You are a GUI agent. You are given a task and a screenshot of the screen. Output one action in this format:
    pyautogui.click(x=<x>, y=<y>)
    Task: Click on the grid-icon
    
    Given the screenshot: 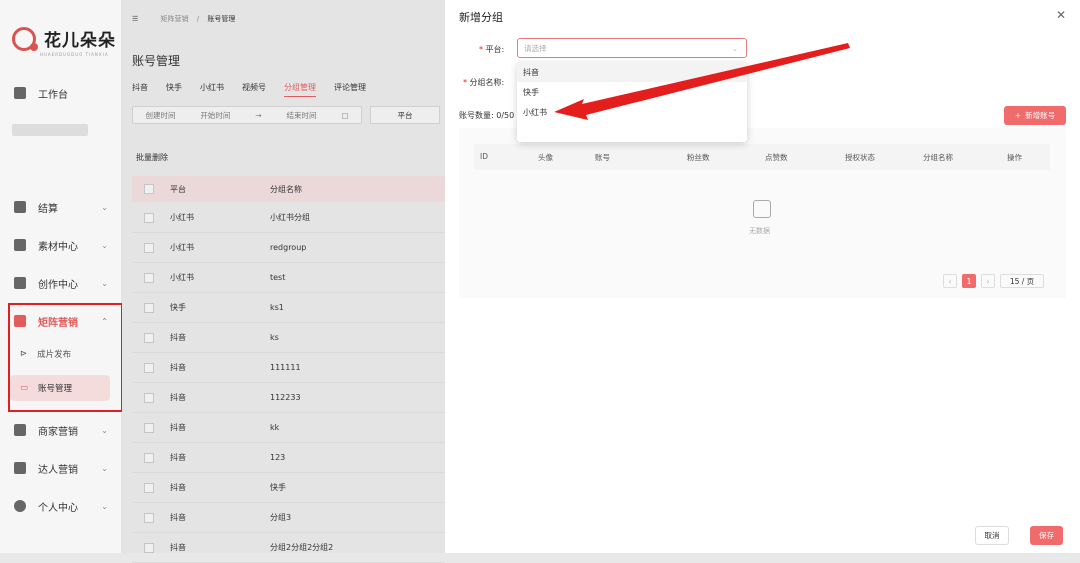 What is the action you would take?
    pyautogui.click(x=20, y=93)
    